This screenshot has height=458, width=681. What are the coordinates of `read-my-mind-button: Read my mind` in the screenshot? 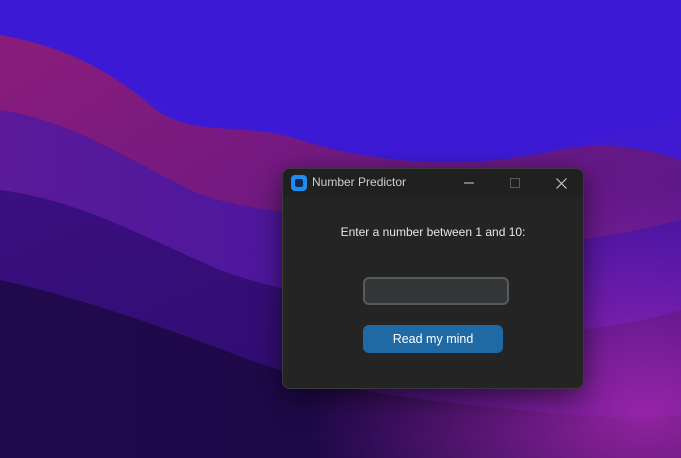 It's located at (433, 339).